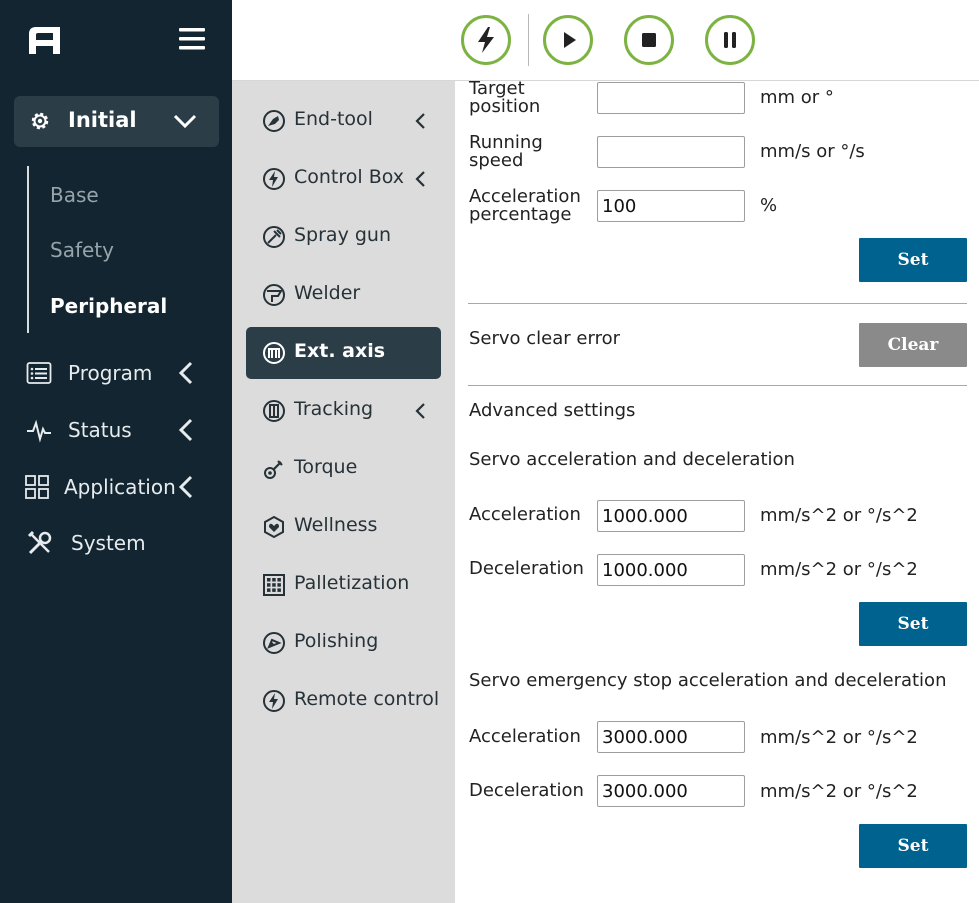  Describe the element at coordinates (28, 249) in the screenshot. I see `submenu-indicator-line` at that location.